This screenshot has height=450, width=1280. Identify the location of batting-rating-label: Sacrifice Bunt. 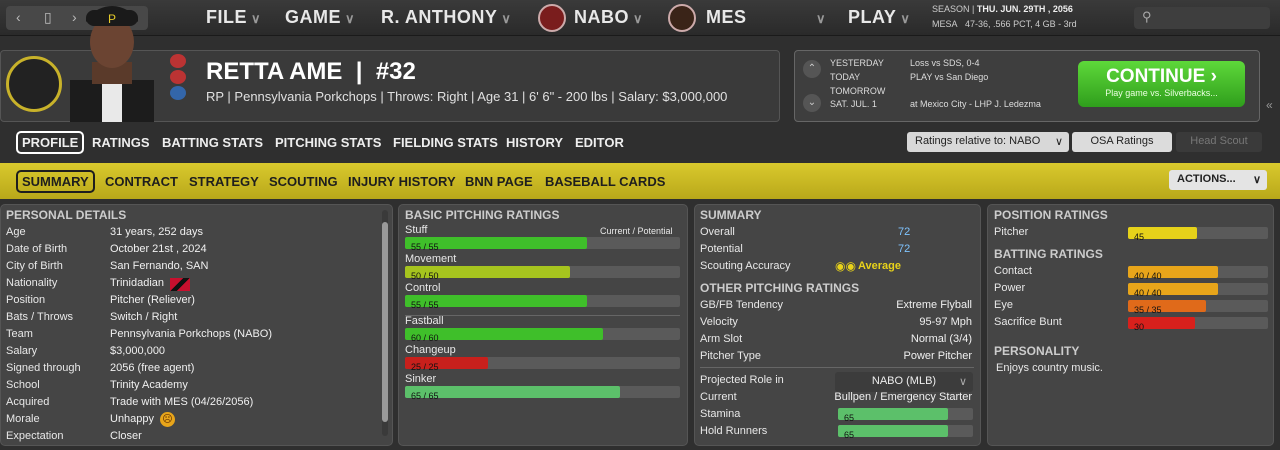
(1028, 322).